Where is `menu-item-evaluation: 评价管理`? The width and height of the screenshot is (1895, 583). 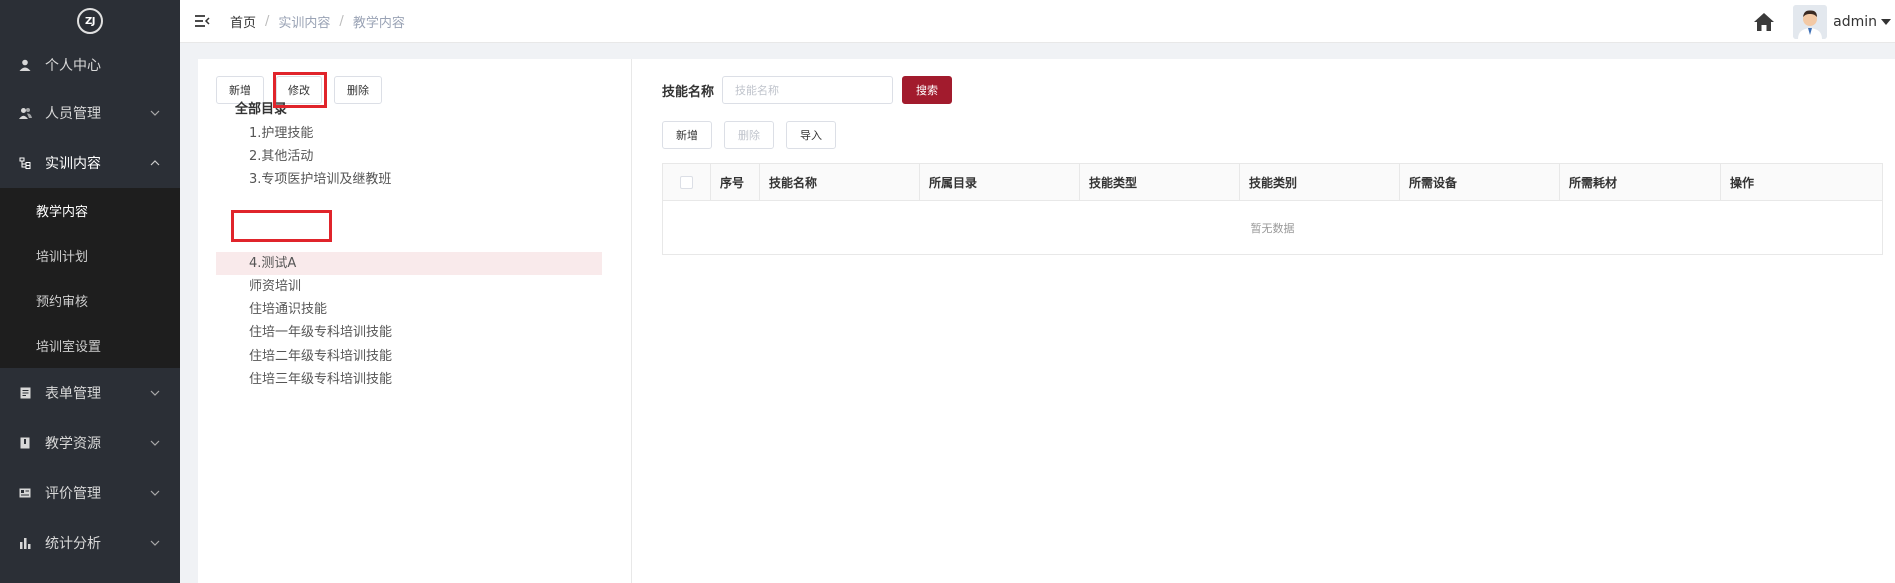
menu-item-evaluation: 评价管理 is located at coordinates (90, 493).